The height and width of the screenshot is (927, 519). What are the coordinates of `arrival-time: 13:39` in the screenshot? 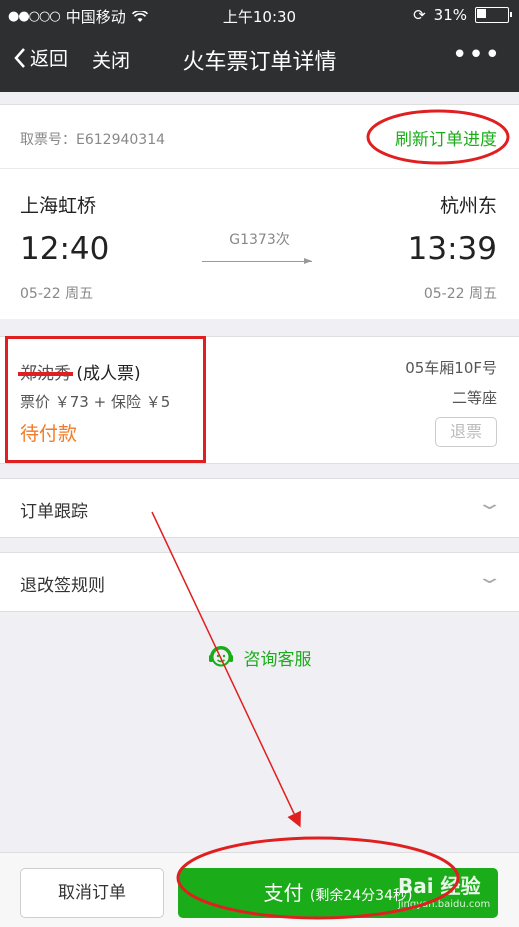 It's located at (452, 249).